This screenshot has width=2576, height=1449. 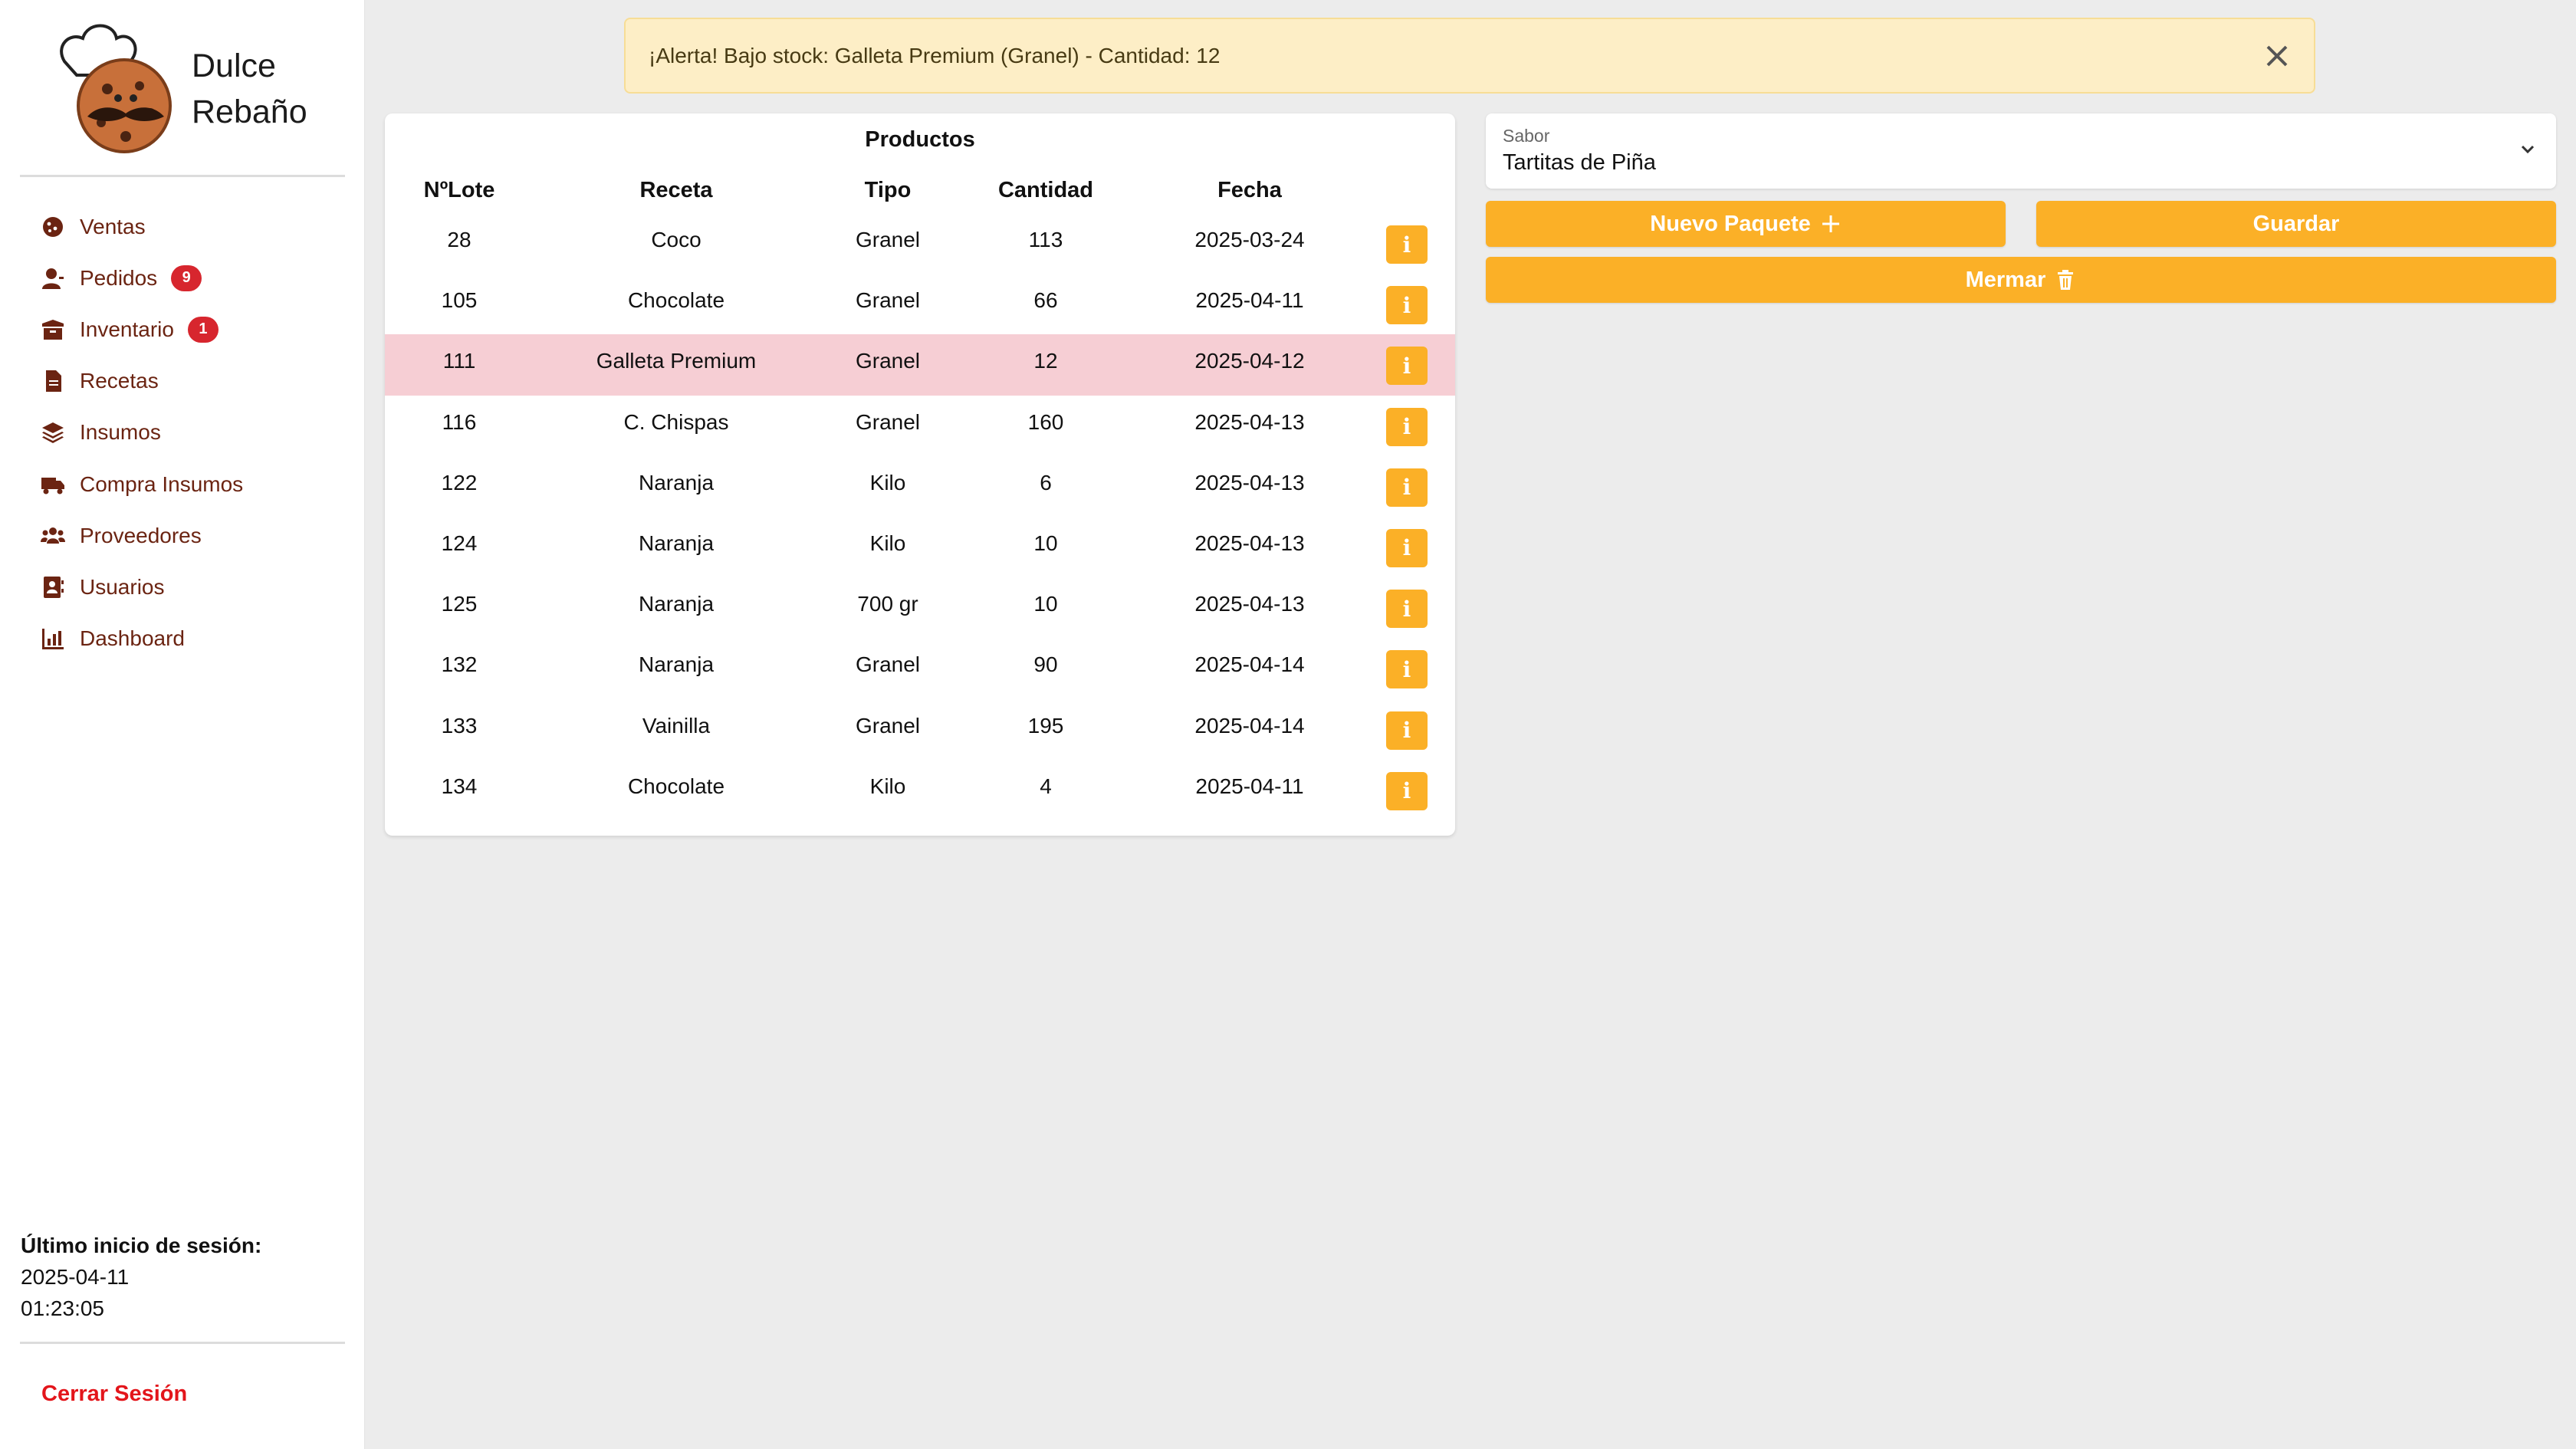 What do you see at coordinates (920, 608) in the screenshot?
I see `table-row: 125 Naranja 700 gr 10 2025-04-13 i` at bounding box center [920, 608].